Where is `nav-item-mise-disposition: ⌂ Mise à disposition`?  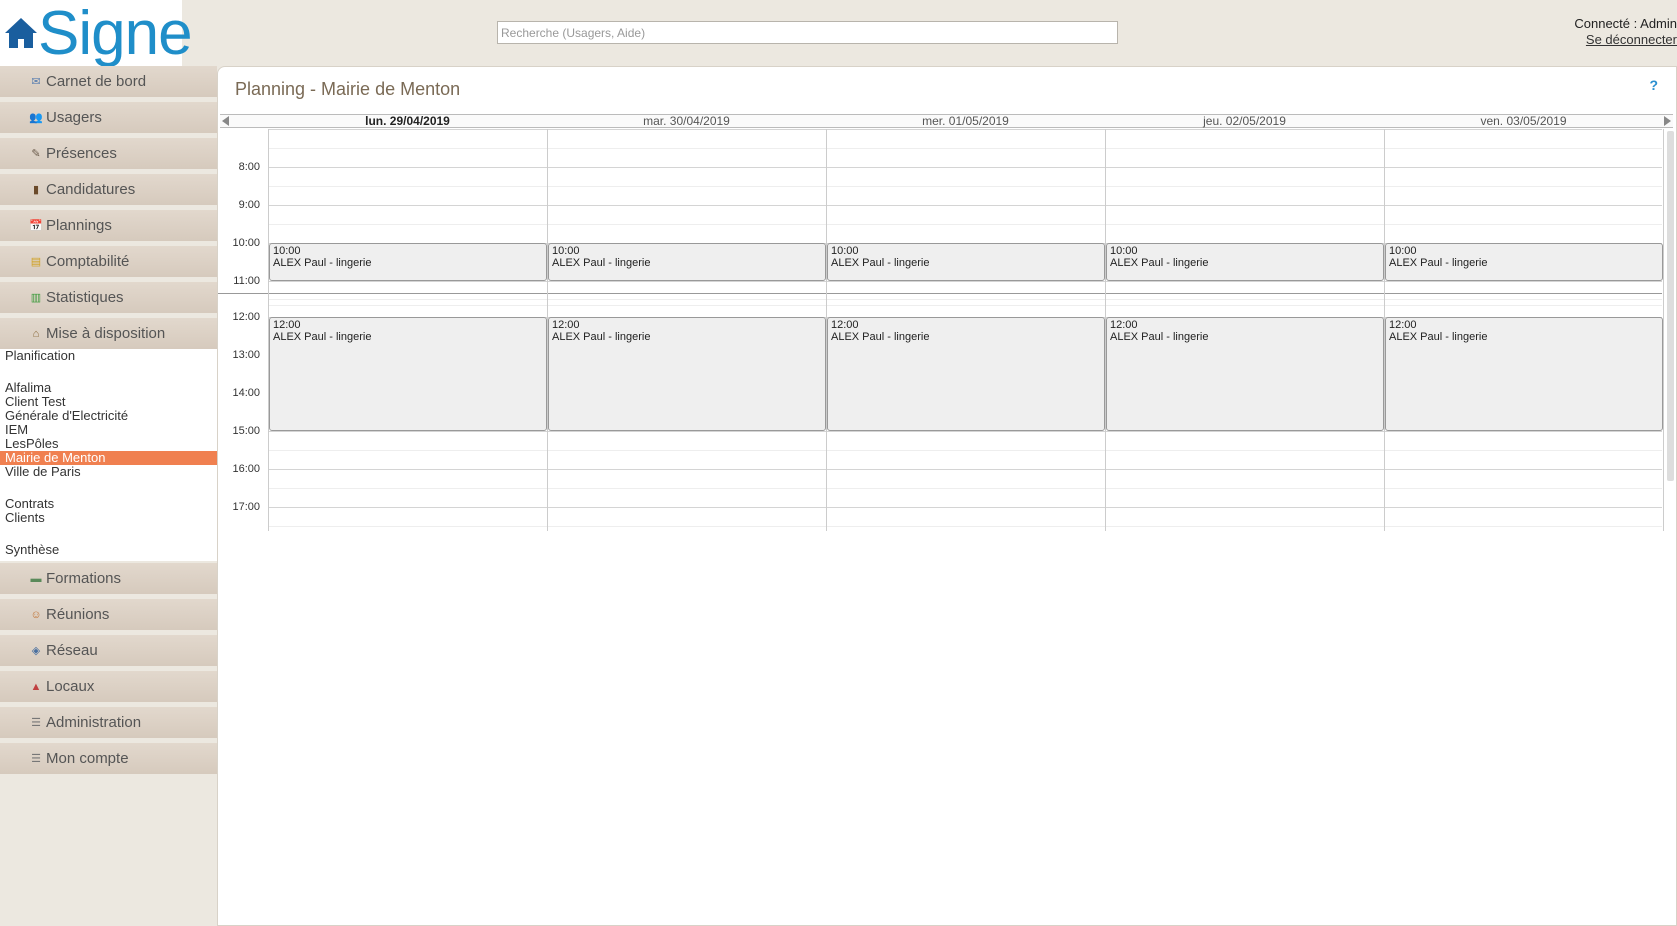
nav-item-mise-disposition: ⌂ Mise à disposition is located at coordinates (108, 333).